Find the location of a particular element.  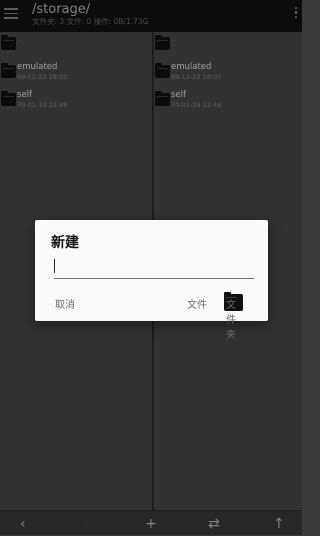

new-item-name-input is located at coordinates (154, 268).